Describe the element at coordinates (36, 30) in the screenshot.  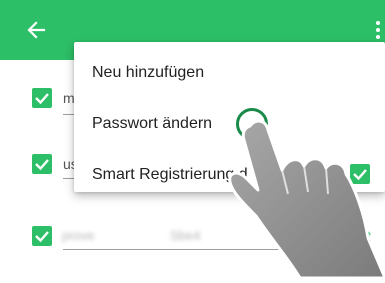
I see `arrow-left-icon` at that location.